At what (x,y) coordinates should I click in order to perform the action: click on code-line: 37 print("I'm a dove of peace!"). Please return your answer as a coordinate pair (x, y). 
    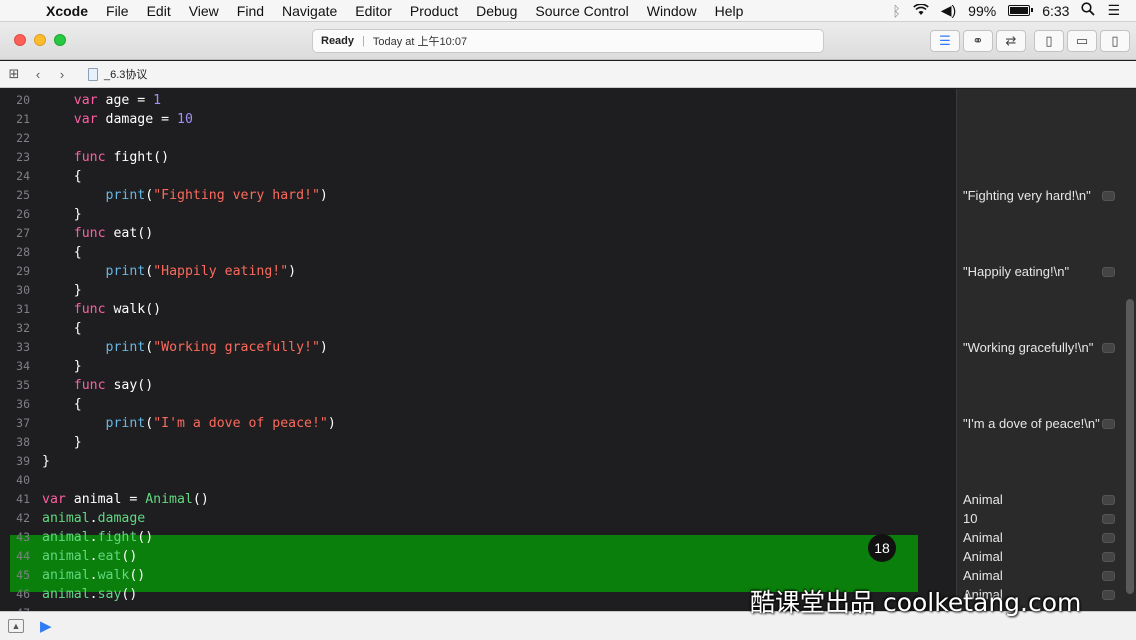
    Looking at the image, I should click on (478, 423).